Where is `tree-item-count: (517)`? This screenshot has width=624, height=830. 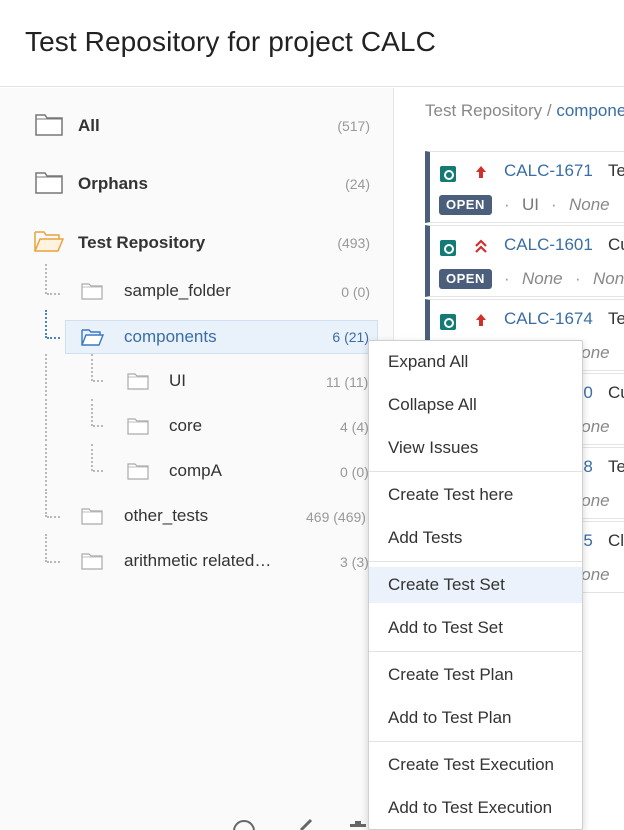
tree-item-count: (517) is located at coordinates (353, 126).